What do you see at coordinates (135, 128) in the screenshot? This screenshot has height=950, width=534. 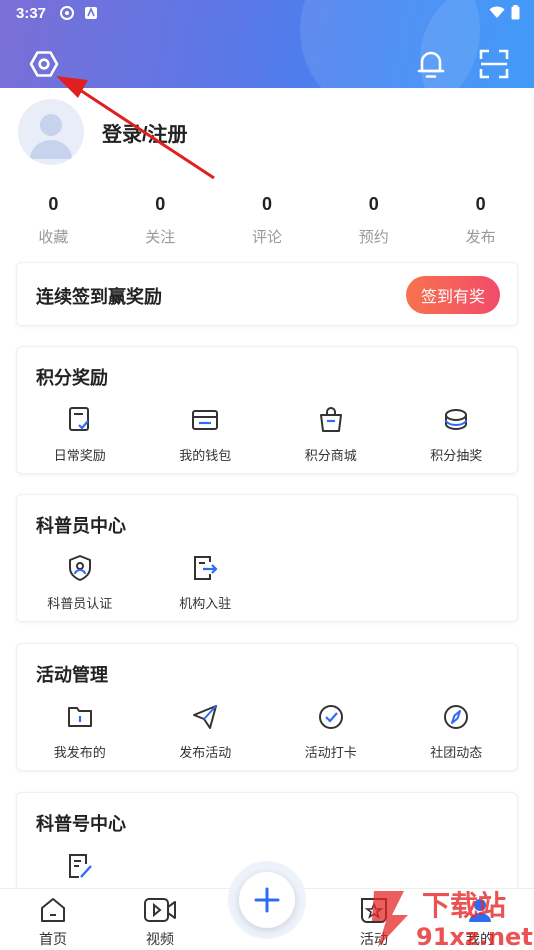 I see `annotation-arrow-icon` at bounding box center [135, 128].